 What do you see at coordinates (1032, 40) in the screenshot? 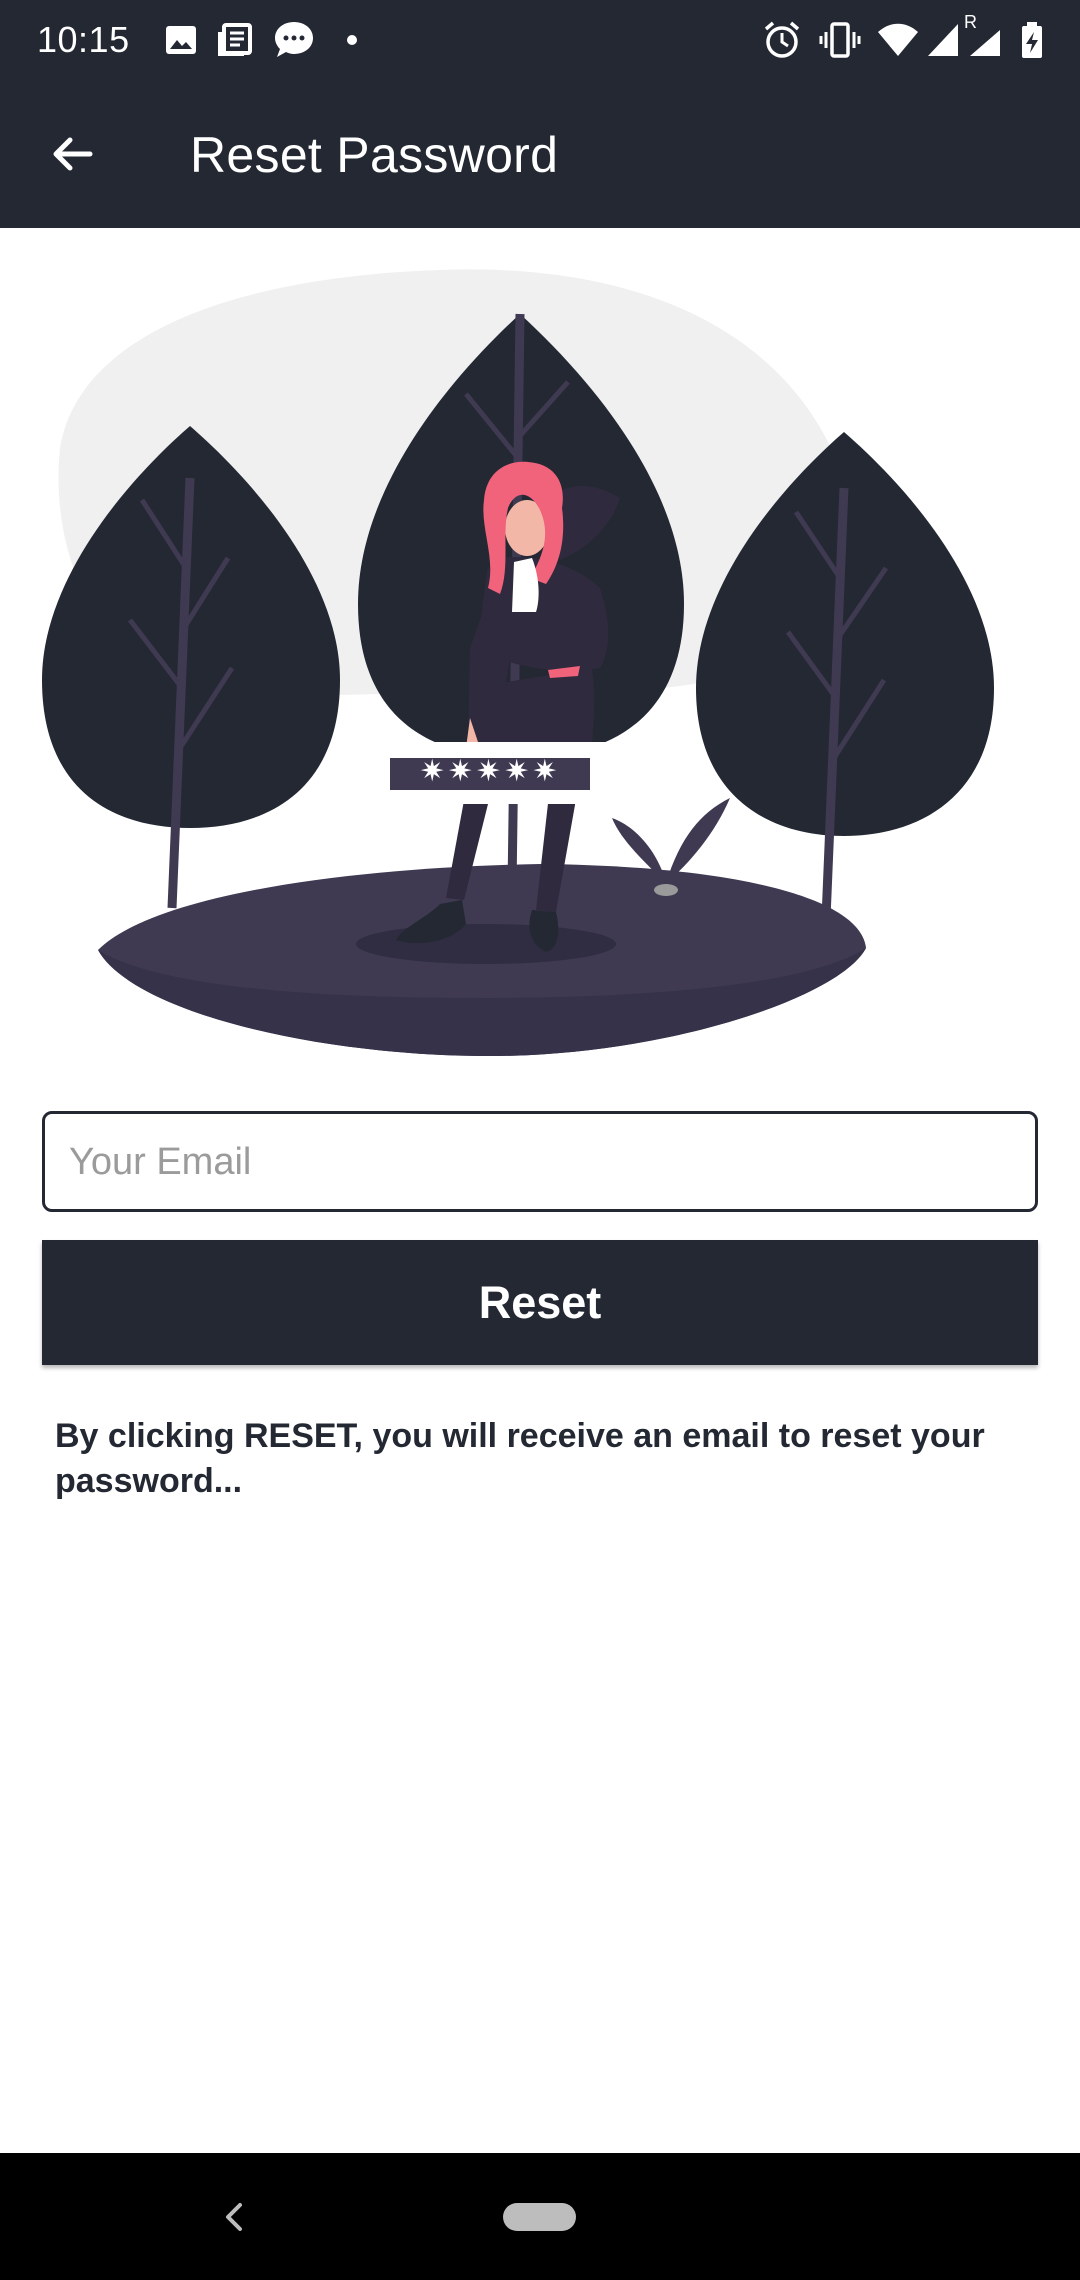
I see `battery-charging-icon` at bounding box center [1032, 40].